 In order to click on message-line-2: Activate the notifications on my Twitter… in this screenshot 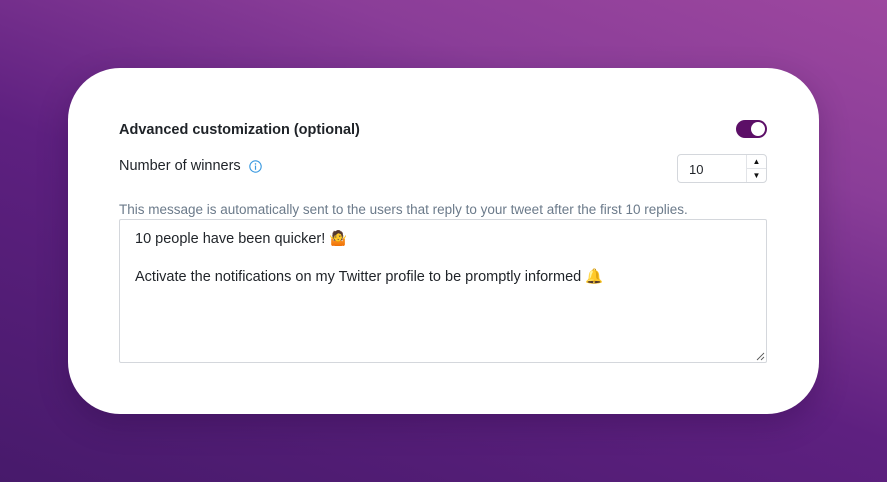, I will do `click(369, 277)`.